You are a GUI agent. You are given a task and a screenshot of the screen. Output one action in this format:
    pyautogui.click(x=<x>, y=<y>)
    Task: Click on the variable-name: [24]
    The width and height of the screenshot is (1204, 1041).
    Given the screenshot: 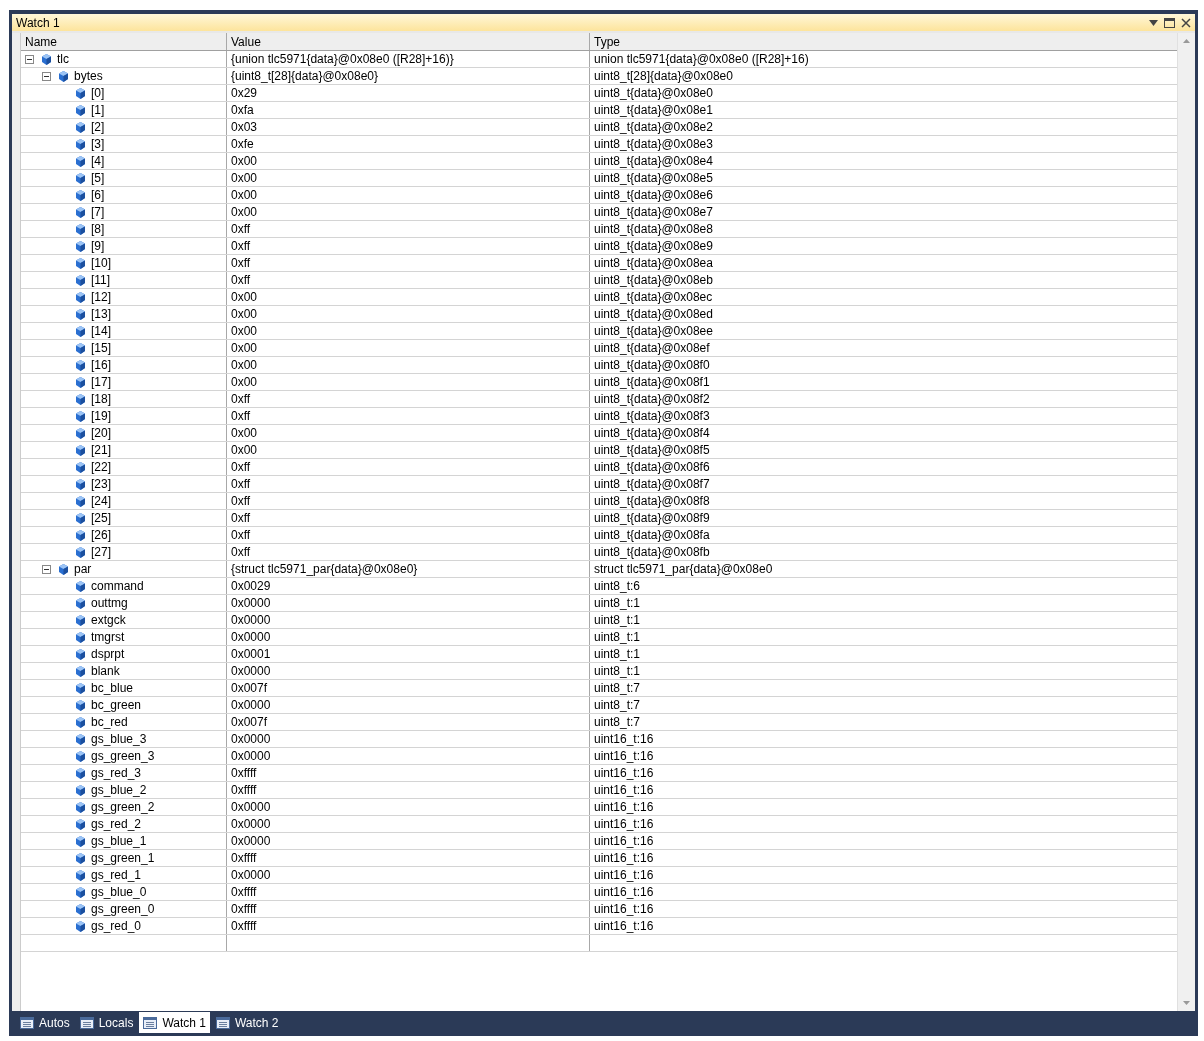 What is the action you would take?
    pyautogui.click(x=101, y=501)
    